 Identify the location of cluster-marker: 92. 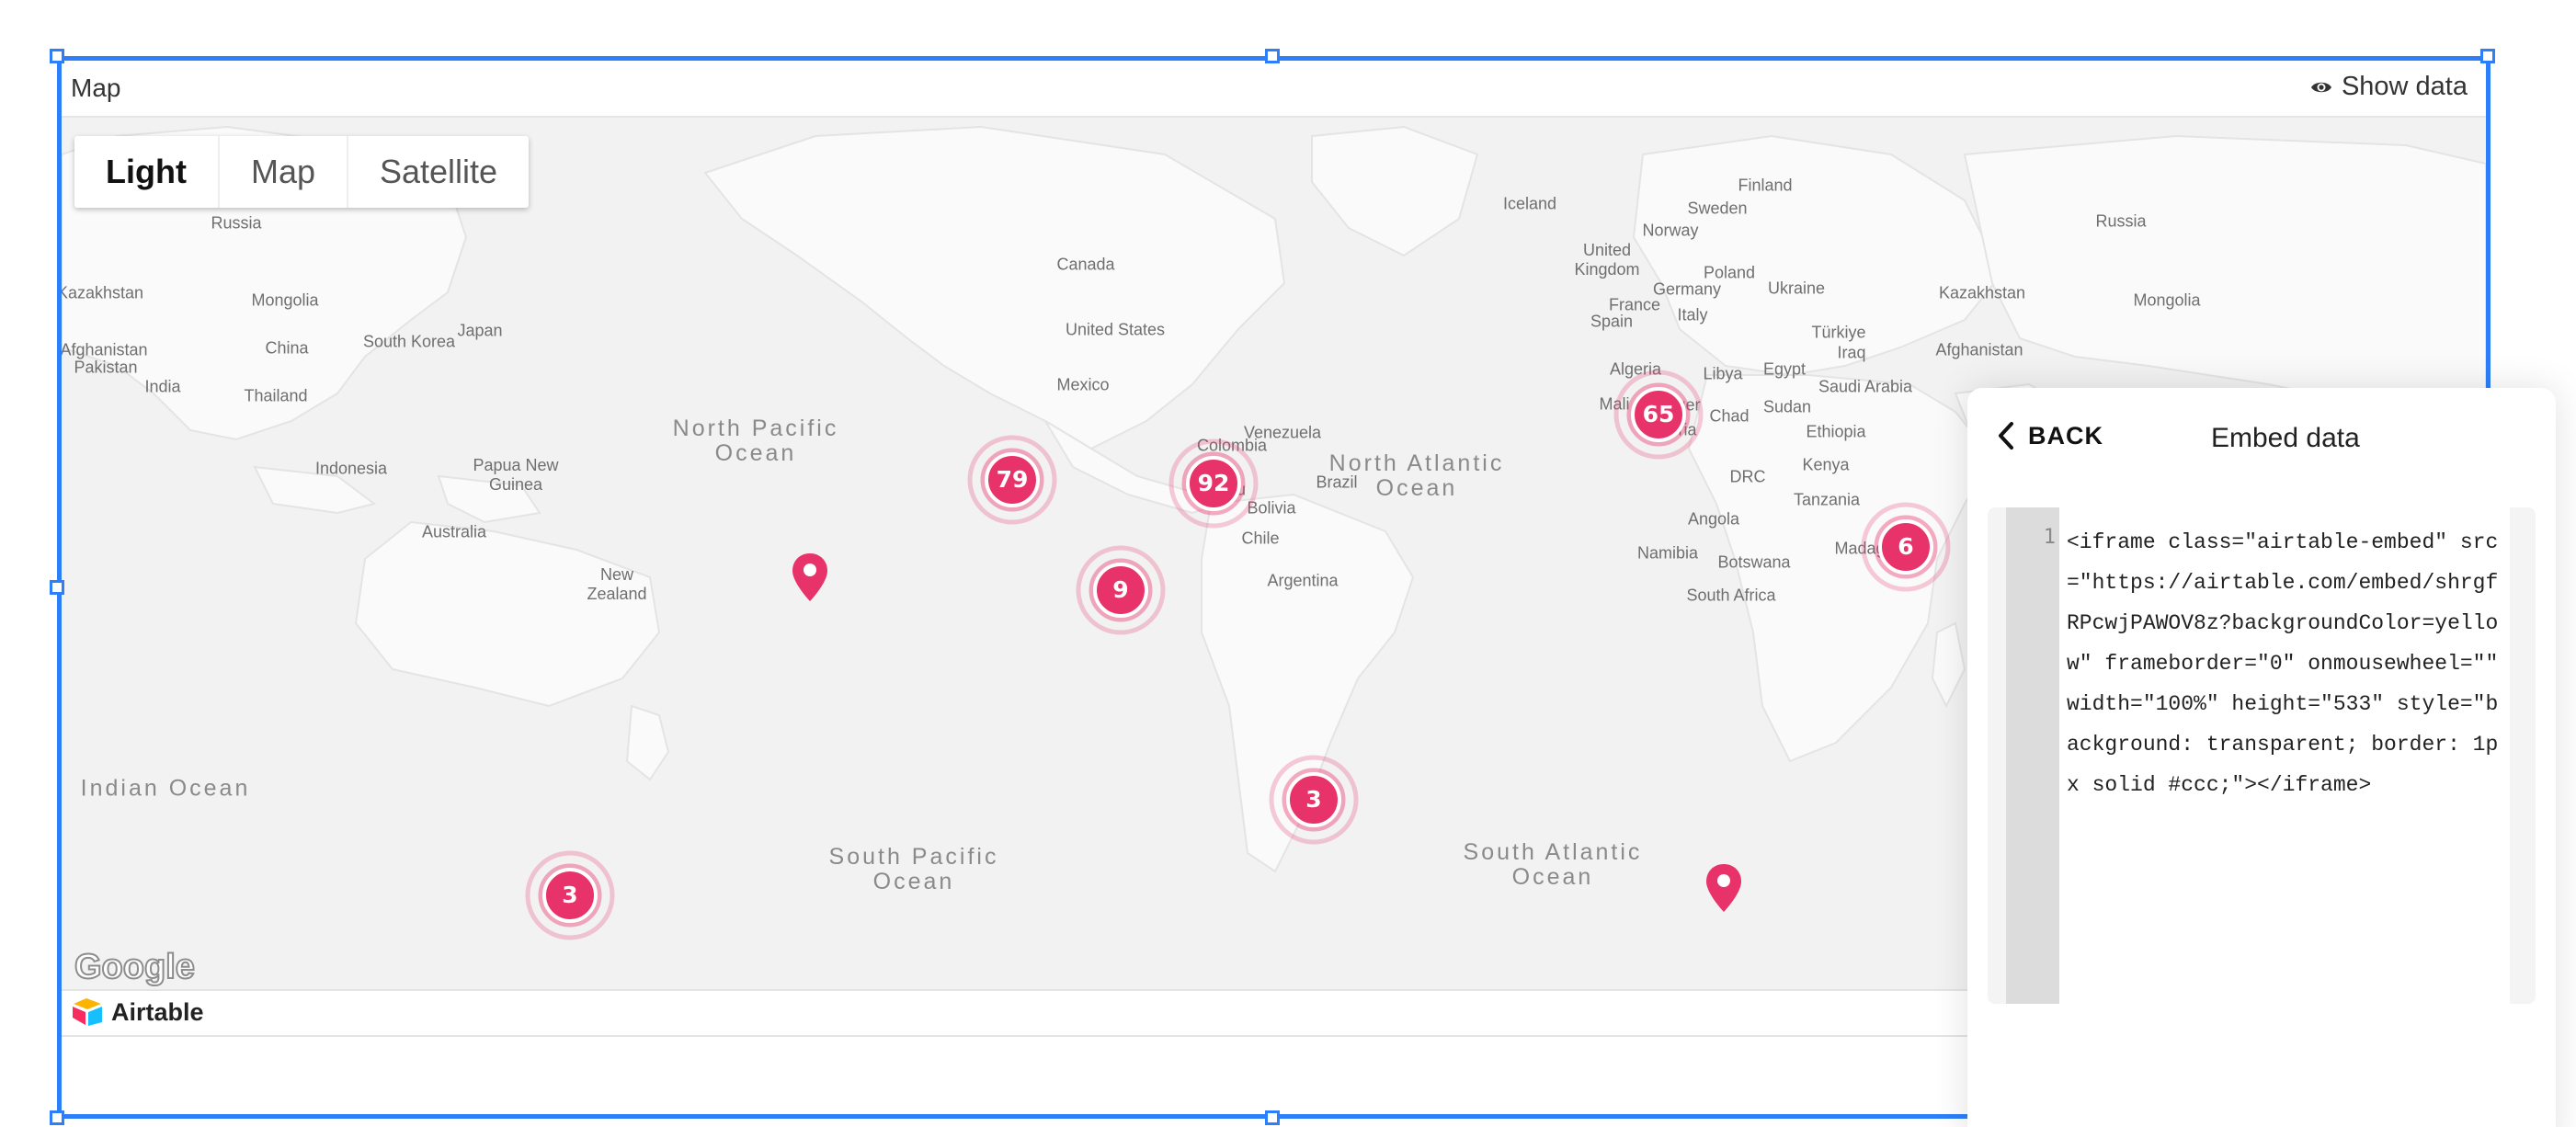
(1213, 483).